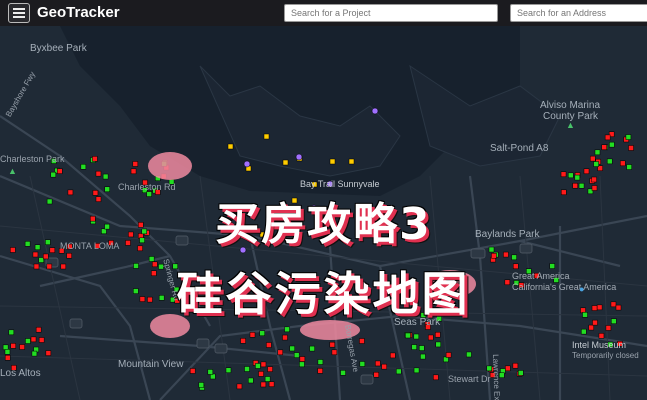 Image resolution: width=647 pixels, height=400 pixels. What do you see at coordinates (570, 125) in the screenshot?
I see `amusement-park-pin-icon: ▲` at bounding box center [570, 125].